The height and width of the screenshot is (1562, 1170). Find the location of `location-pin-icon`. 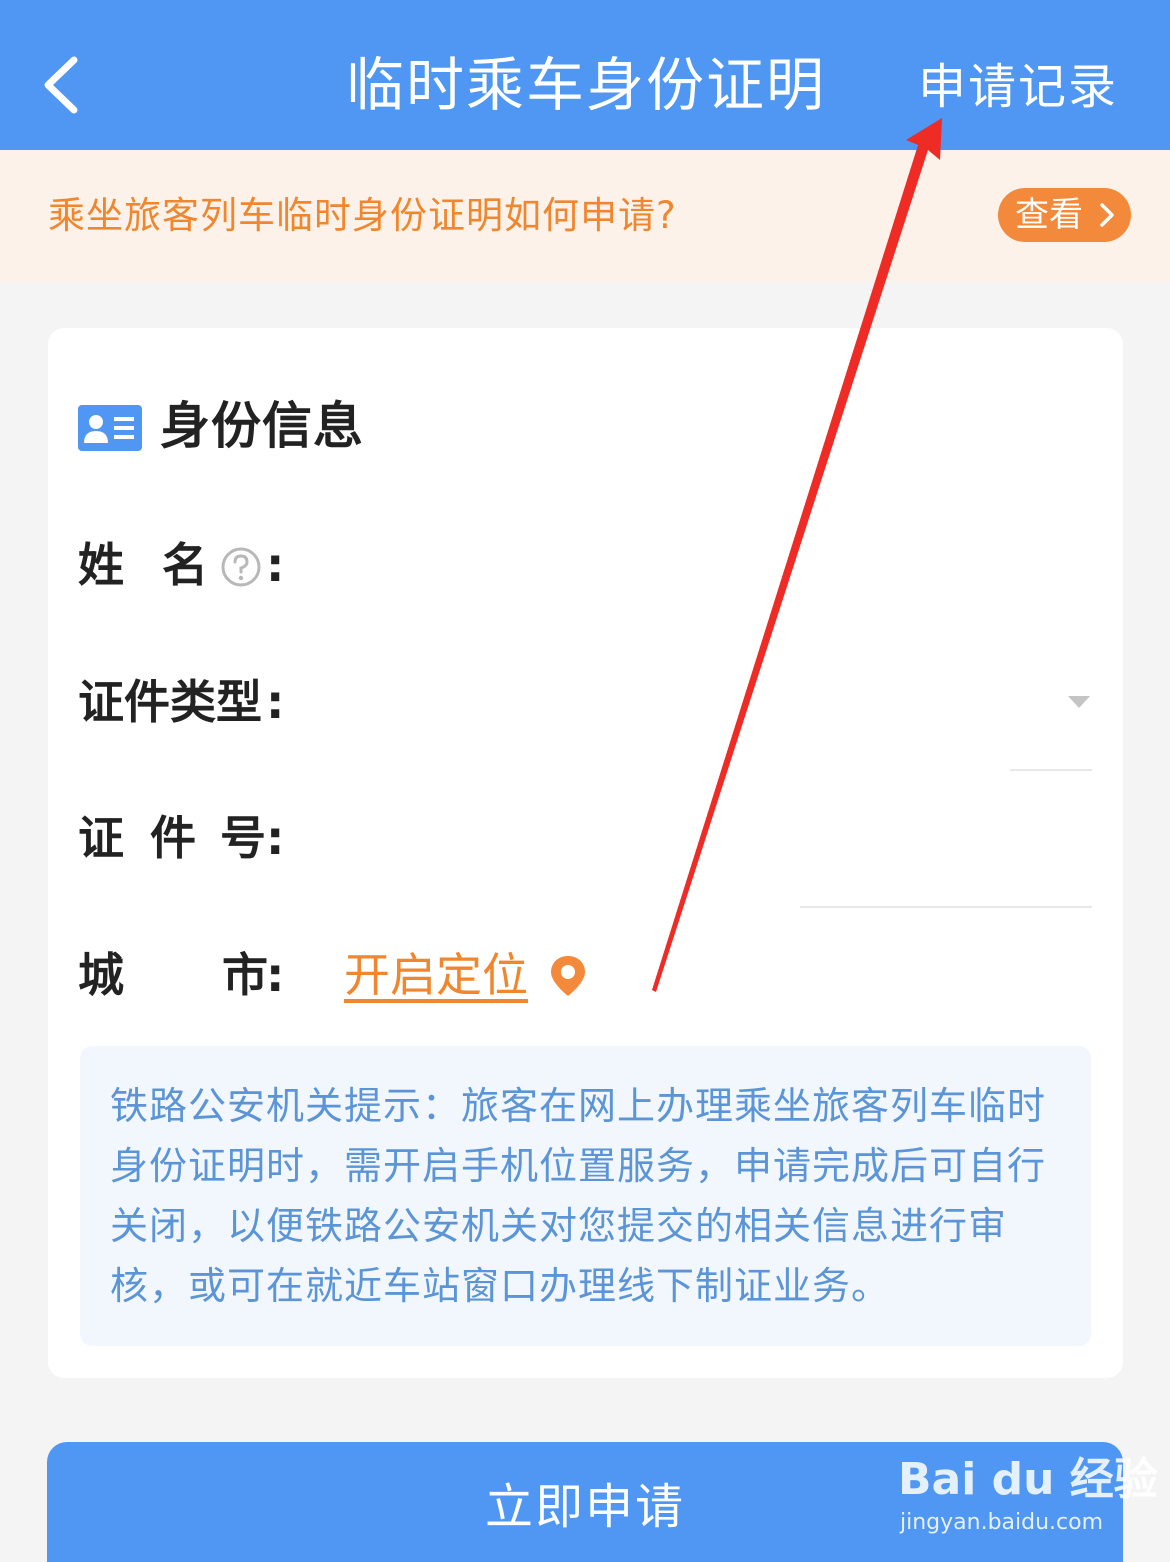

location-pin-icon is located at coordinates (568, 977).